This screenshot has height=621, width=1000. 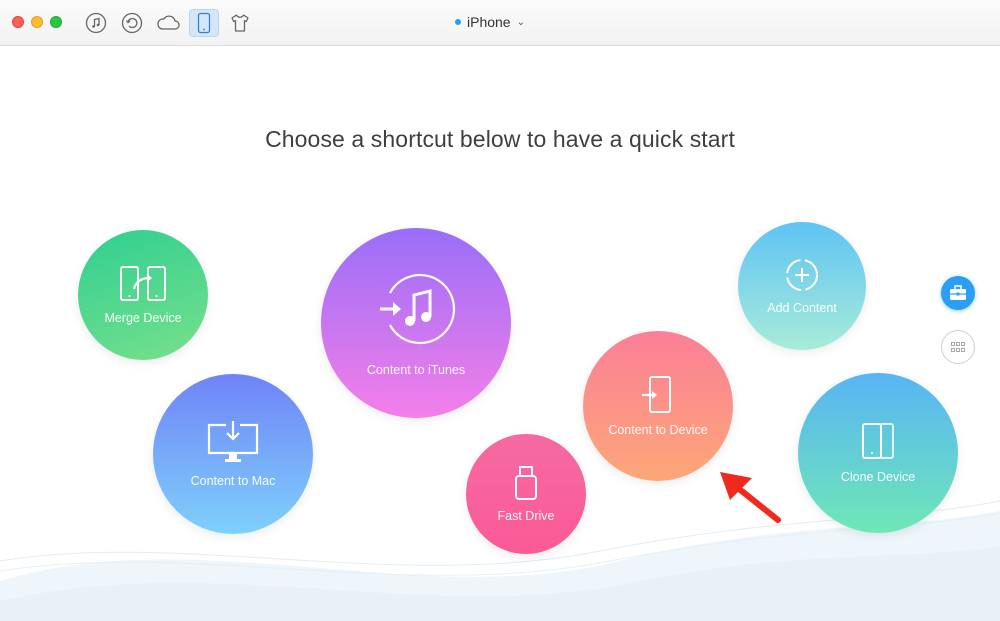 I want to click on connection-dot-icon, so click(x=458, y=22).